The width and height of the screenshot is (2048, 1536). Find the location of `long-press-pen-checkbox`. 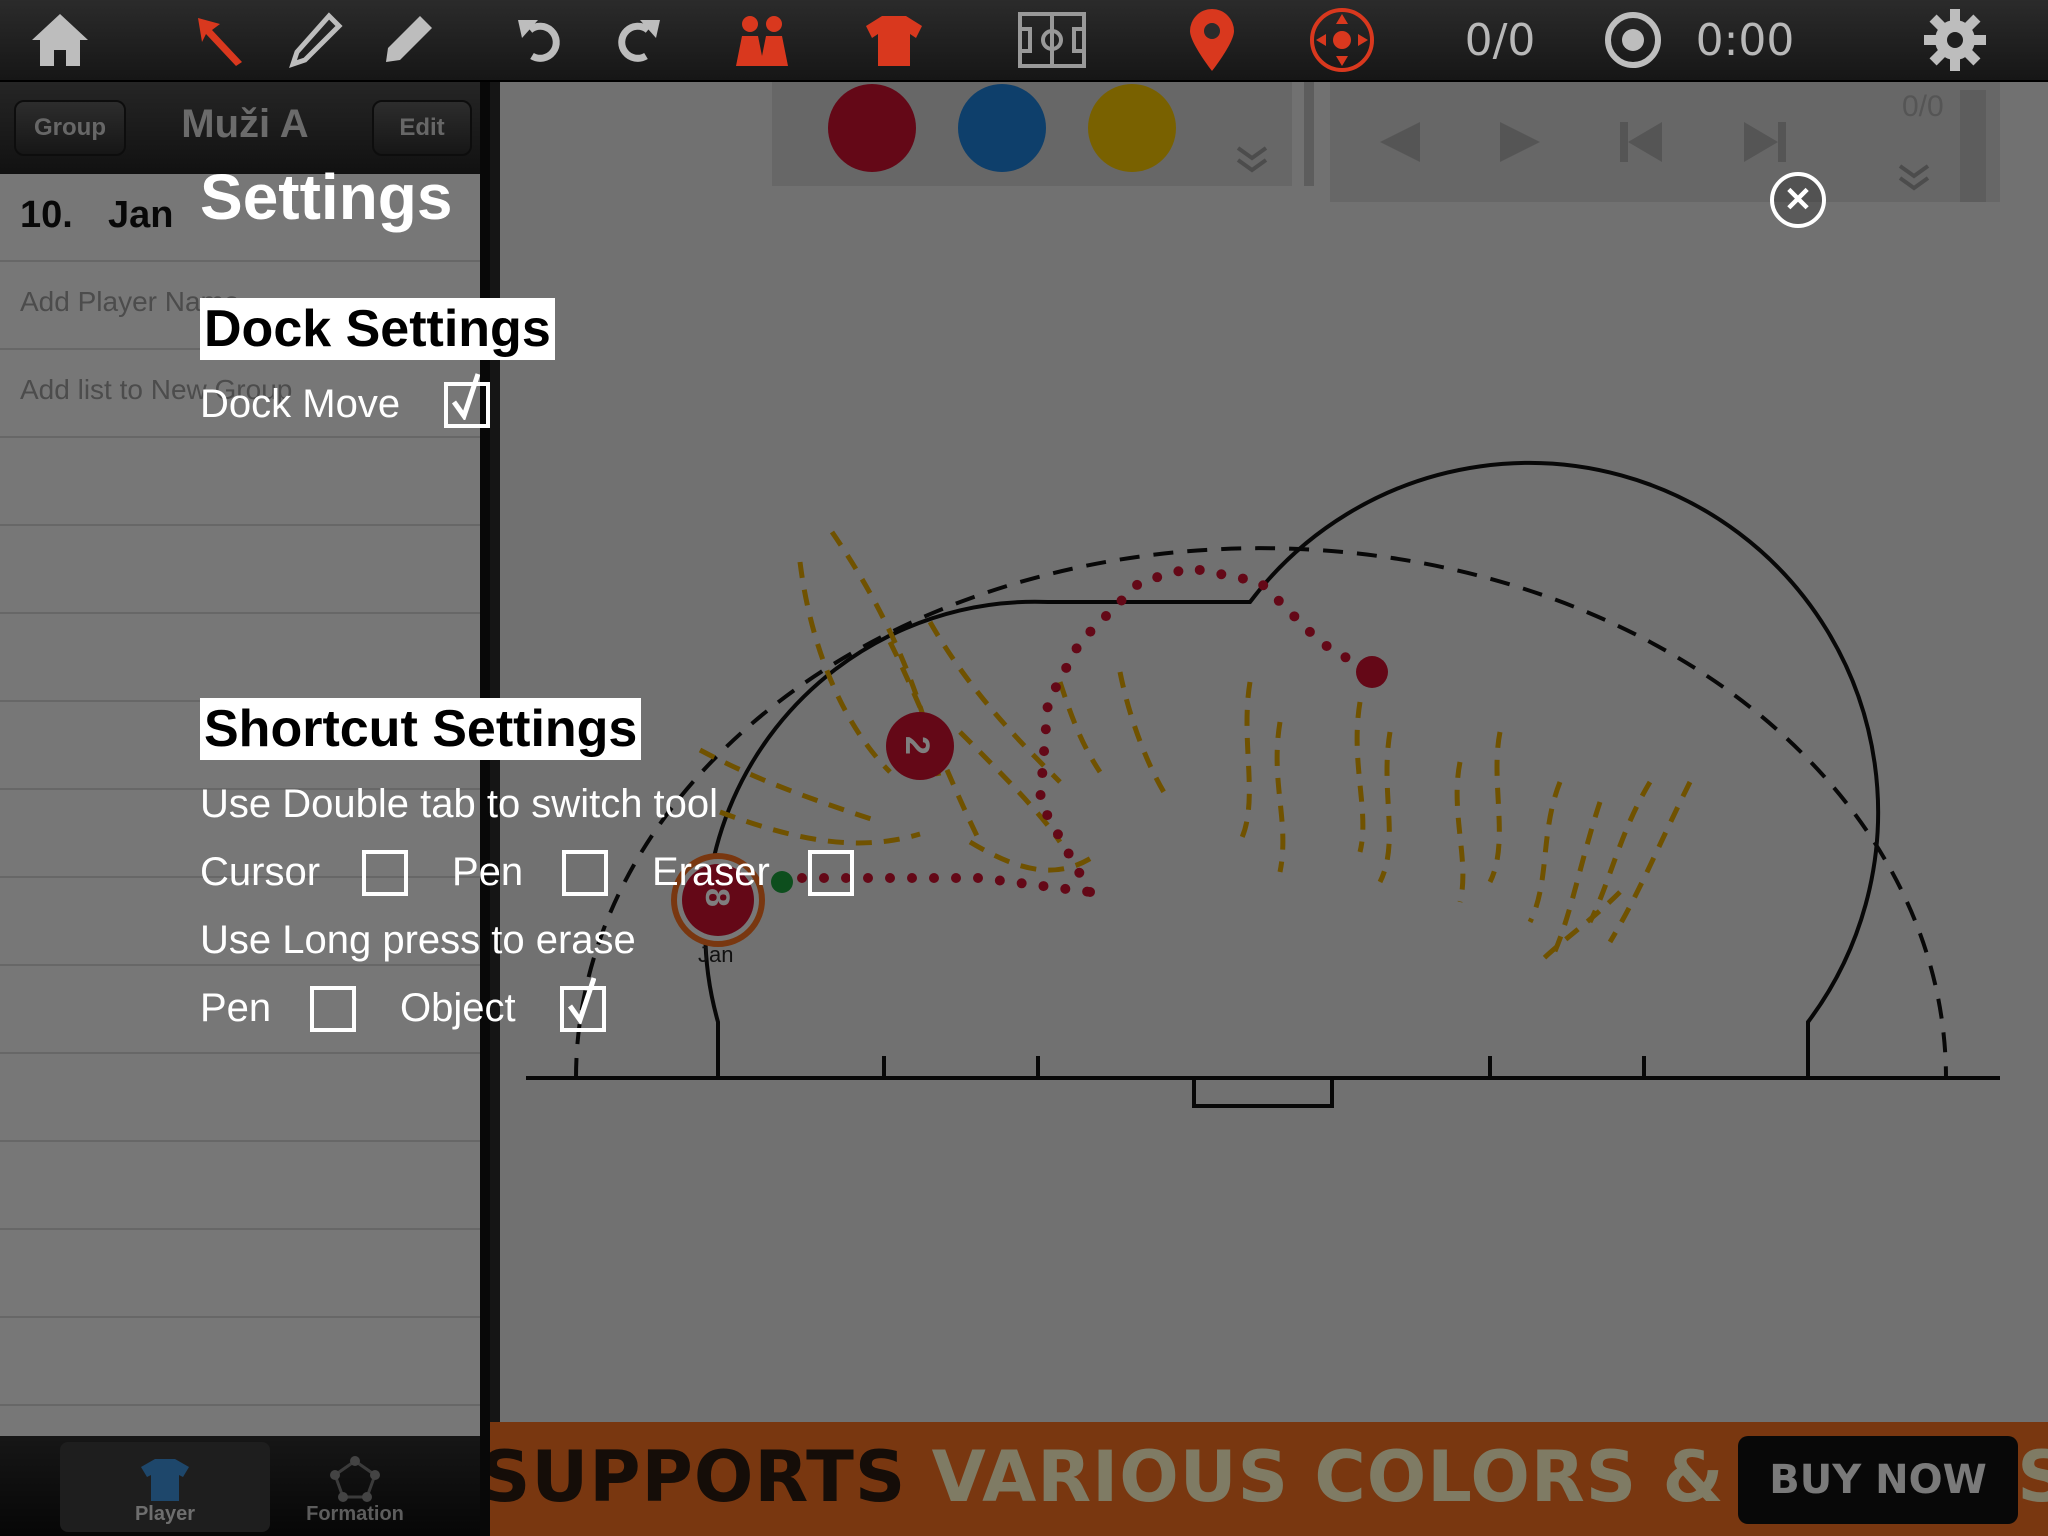

long-press-pen-checkbox is located at coordinates (333, 1009).